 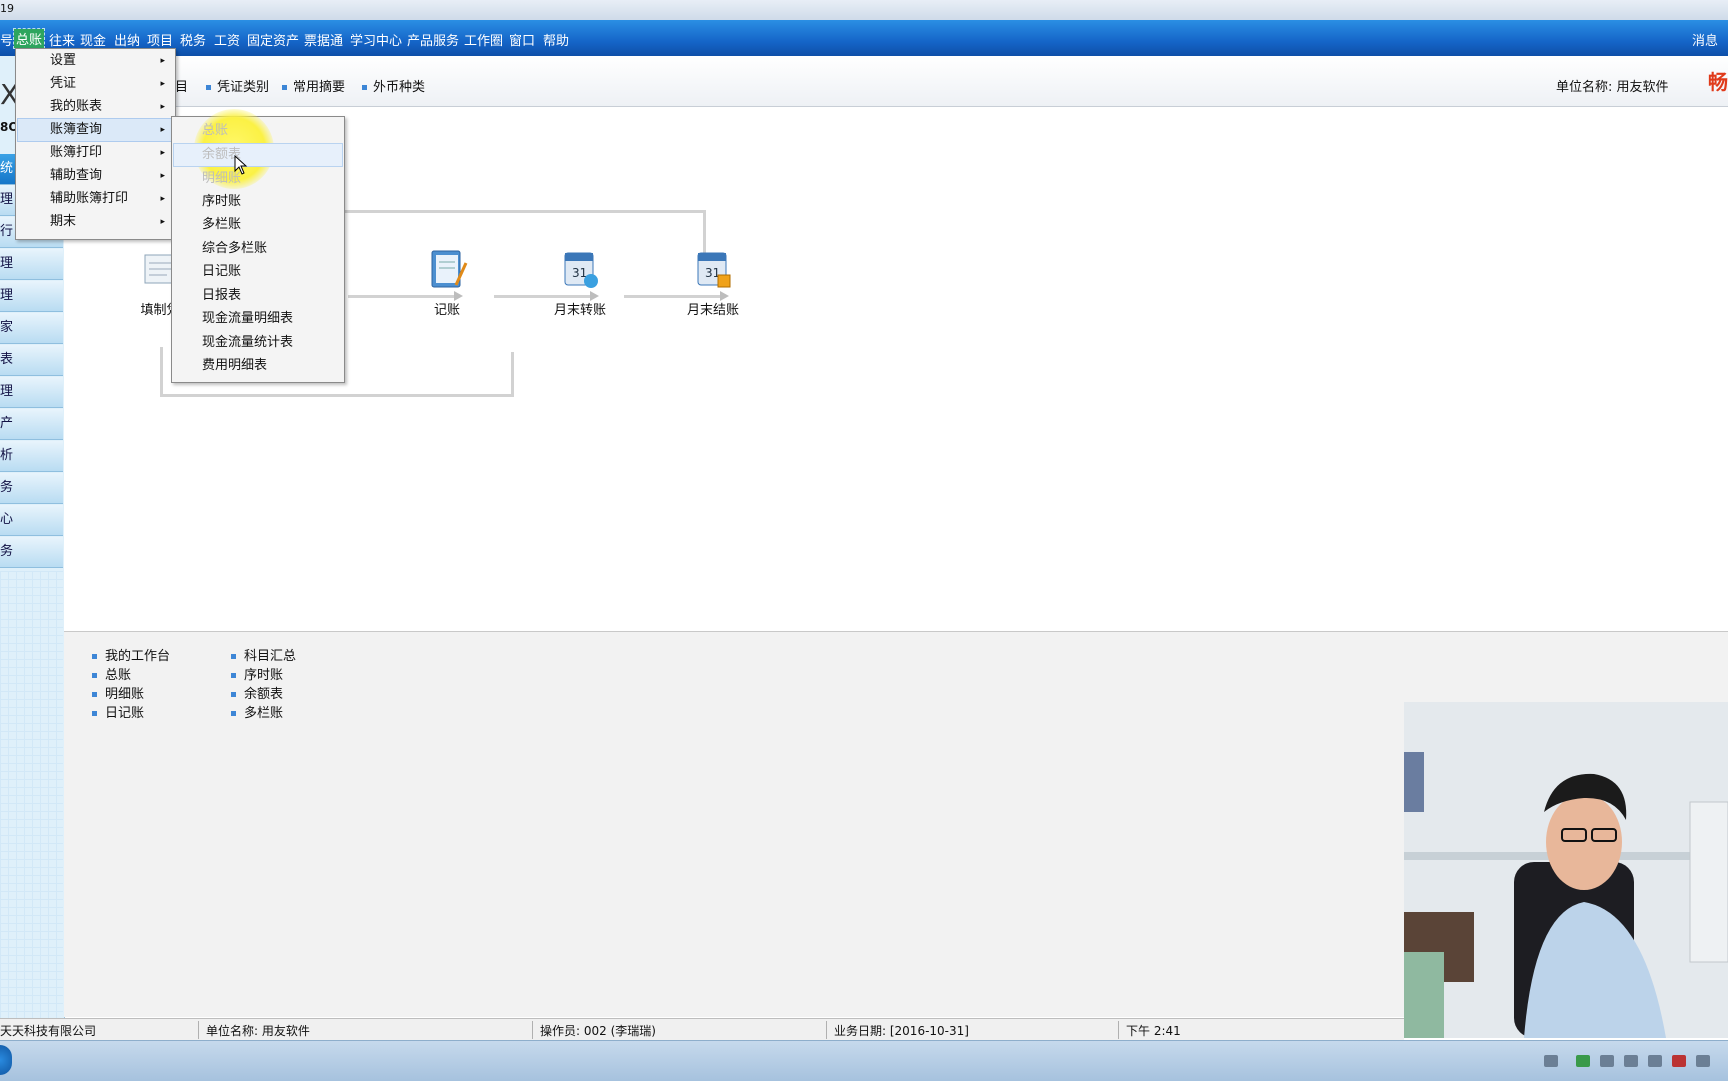 I want to click on menu-item-cashier: 出纳, so click(x=127, y=39).